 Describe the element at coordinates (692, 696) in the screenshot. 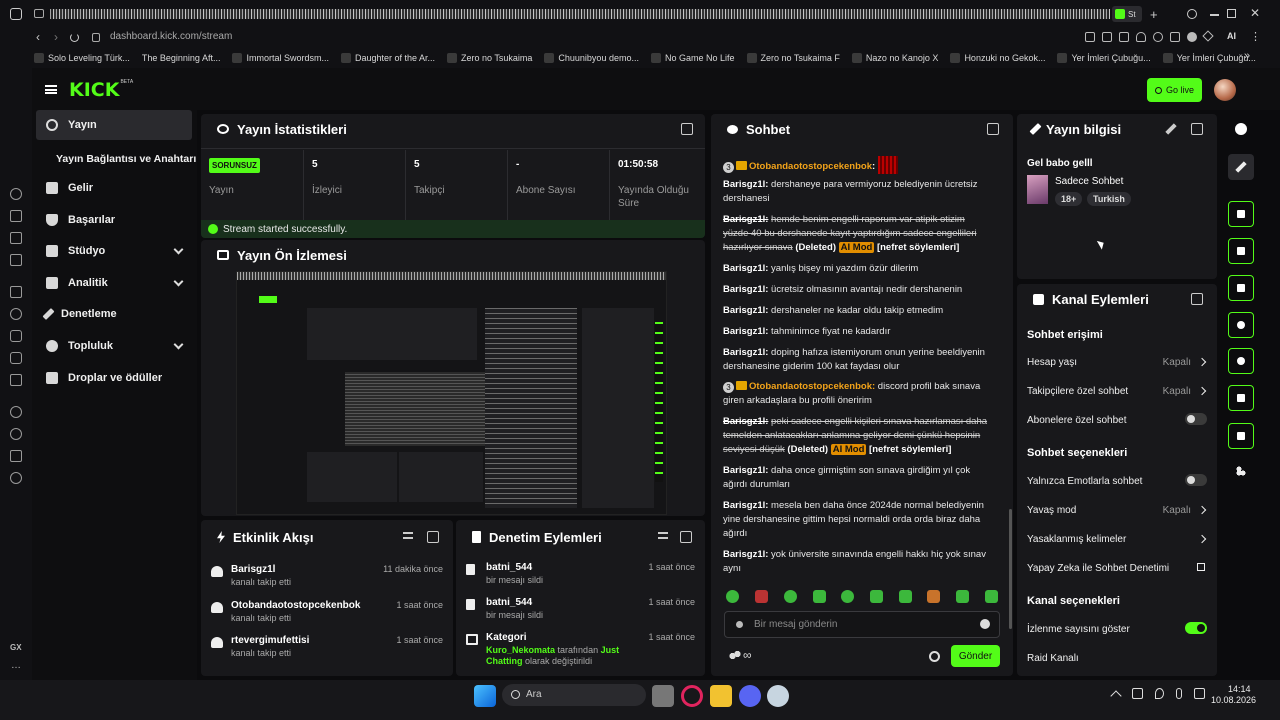

I see `opera-gx-icon` at that location.